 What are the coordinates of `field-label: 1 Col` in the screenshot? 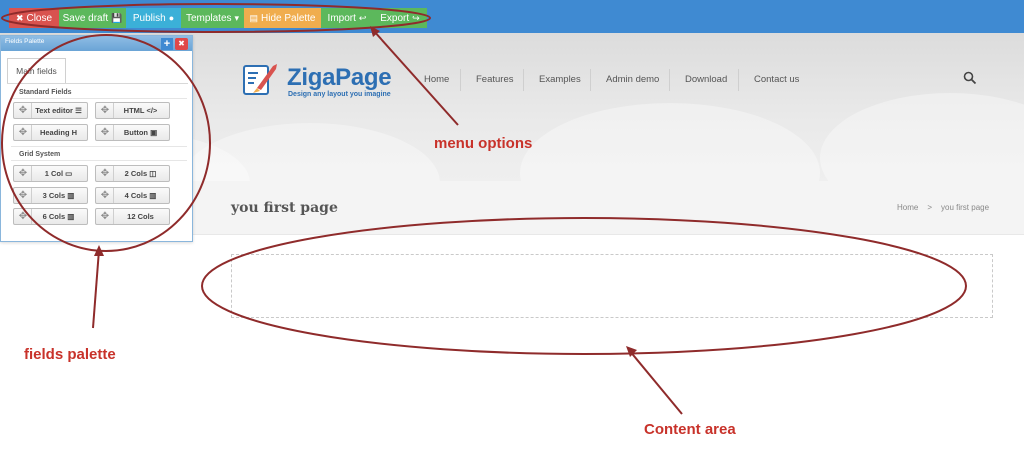 It's located at (54, 173).